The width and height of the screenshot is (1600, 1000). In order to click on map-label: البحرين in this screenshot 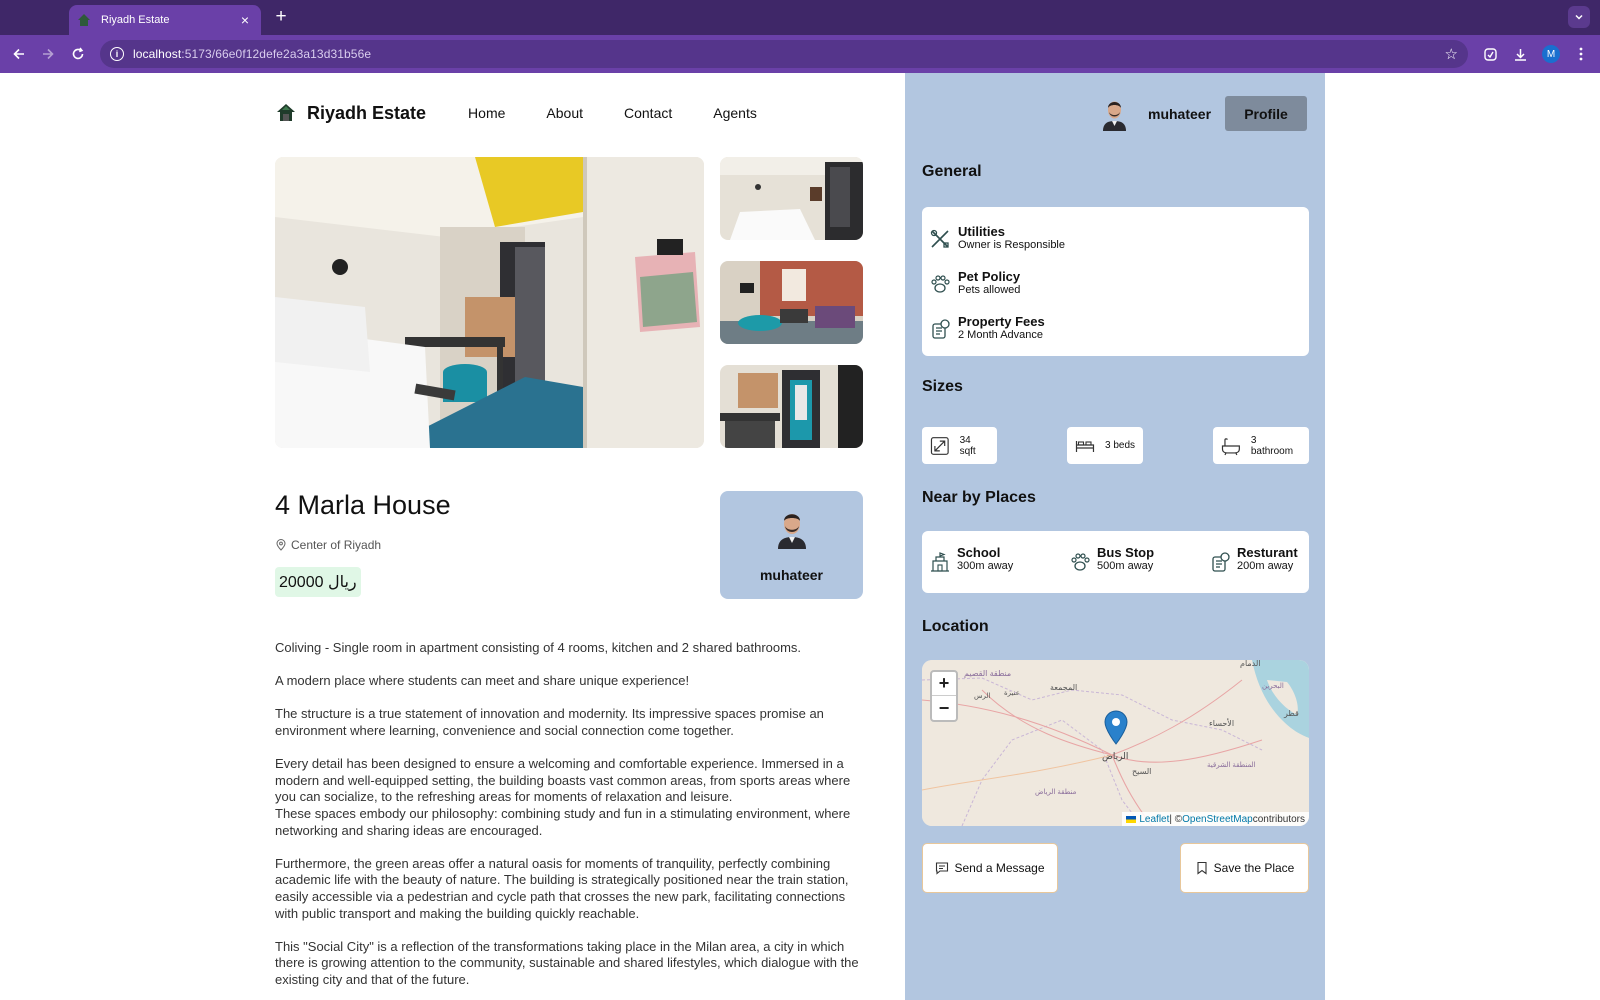, I will do `click(1273, 686)`.